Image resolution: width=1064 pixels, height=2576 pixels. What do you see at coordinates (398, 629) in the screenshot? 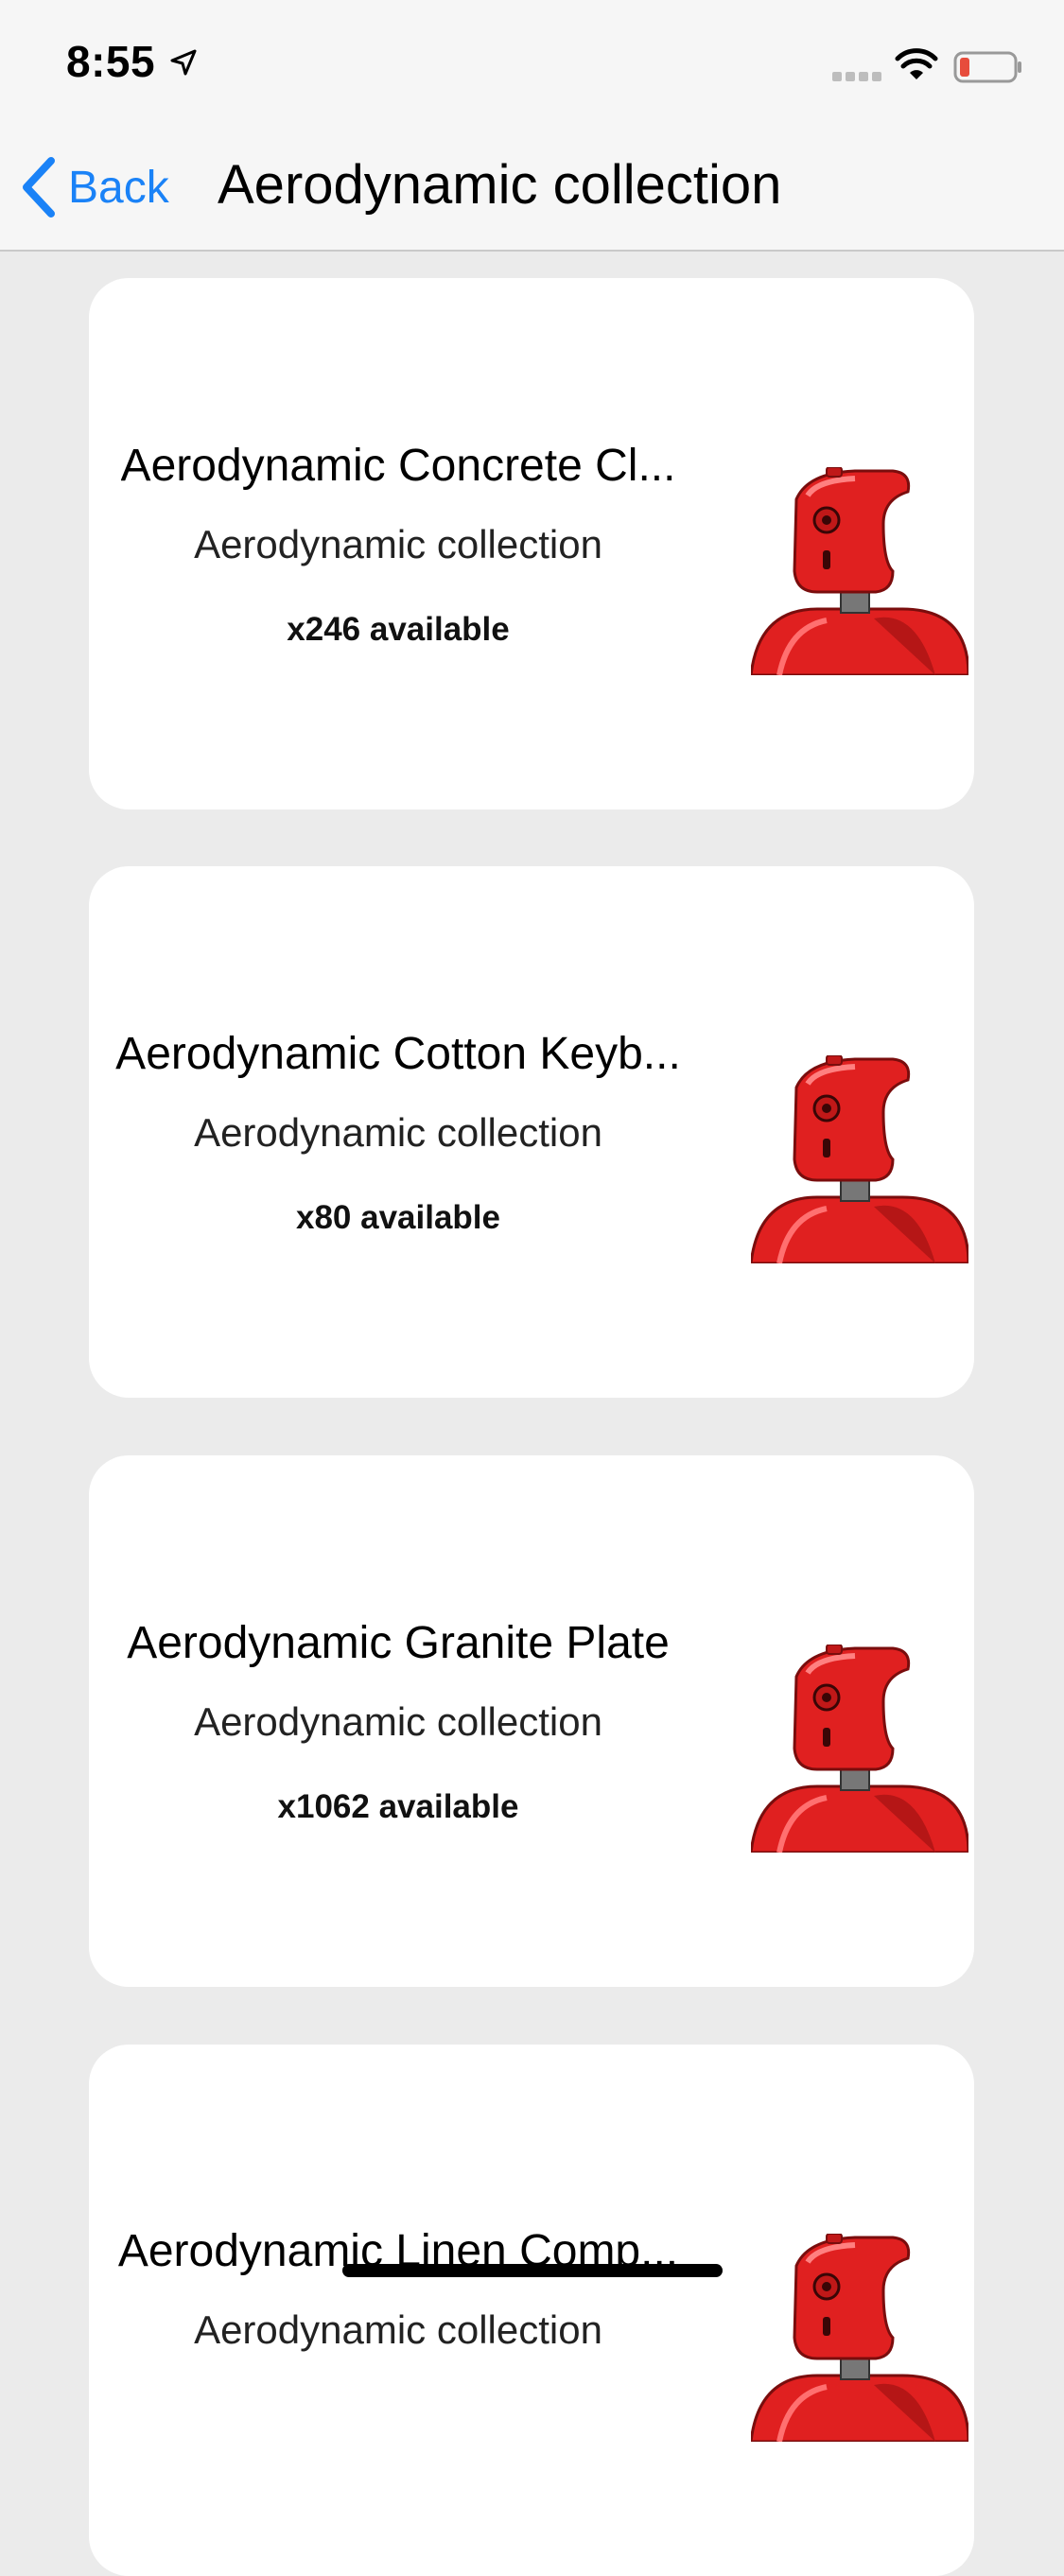
I see `product-availability: x246 available` at bounding box center [398, 629].